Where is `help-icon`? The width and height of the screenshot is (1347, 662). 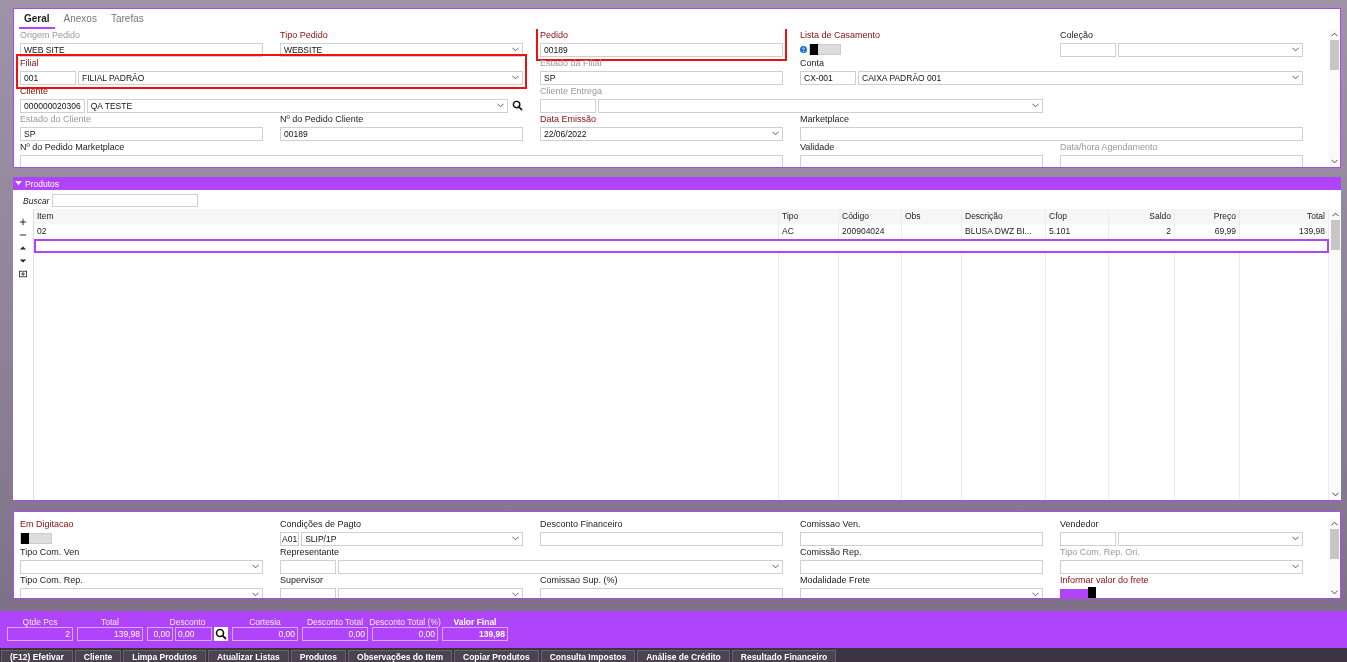 help-icon is located at coordinates (803, 49).